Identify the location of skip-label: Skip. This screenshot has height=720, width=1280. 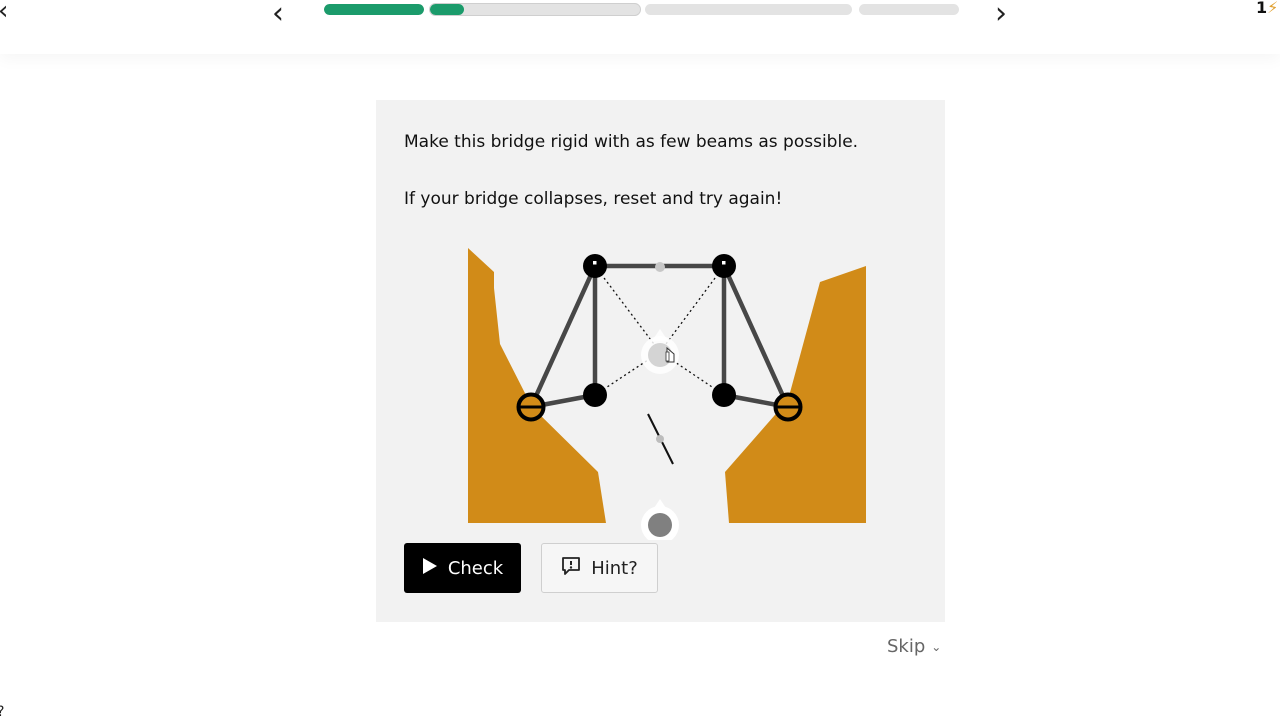
(906, 646).